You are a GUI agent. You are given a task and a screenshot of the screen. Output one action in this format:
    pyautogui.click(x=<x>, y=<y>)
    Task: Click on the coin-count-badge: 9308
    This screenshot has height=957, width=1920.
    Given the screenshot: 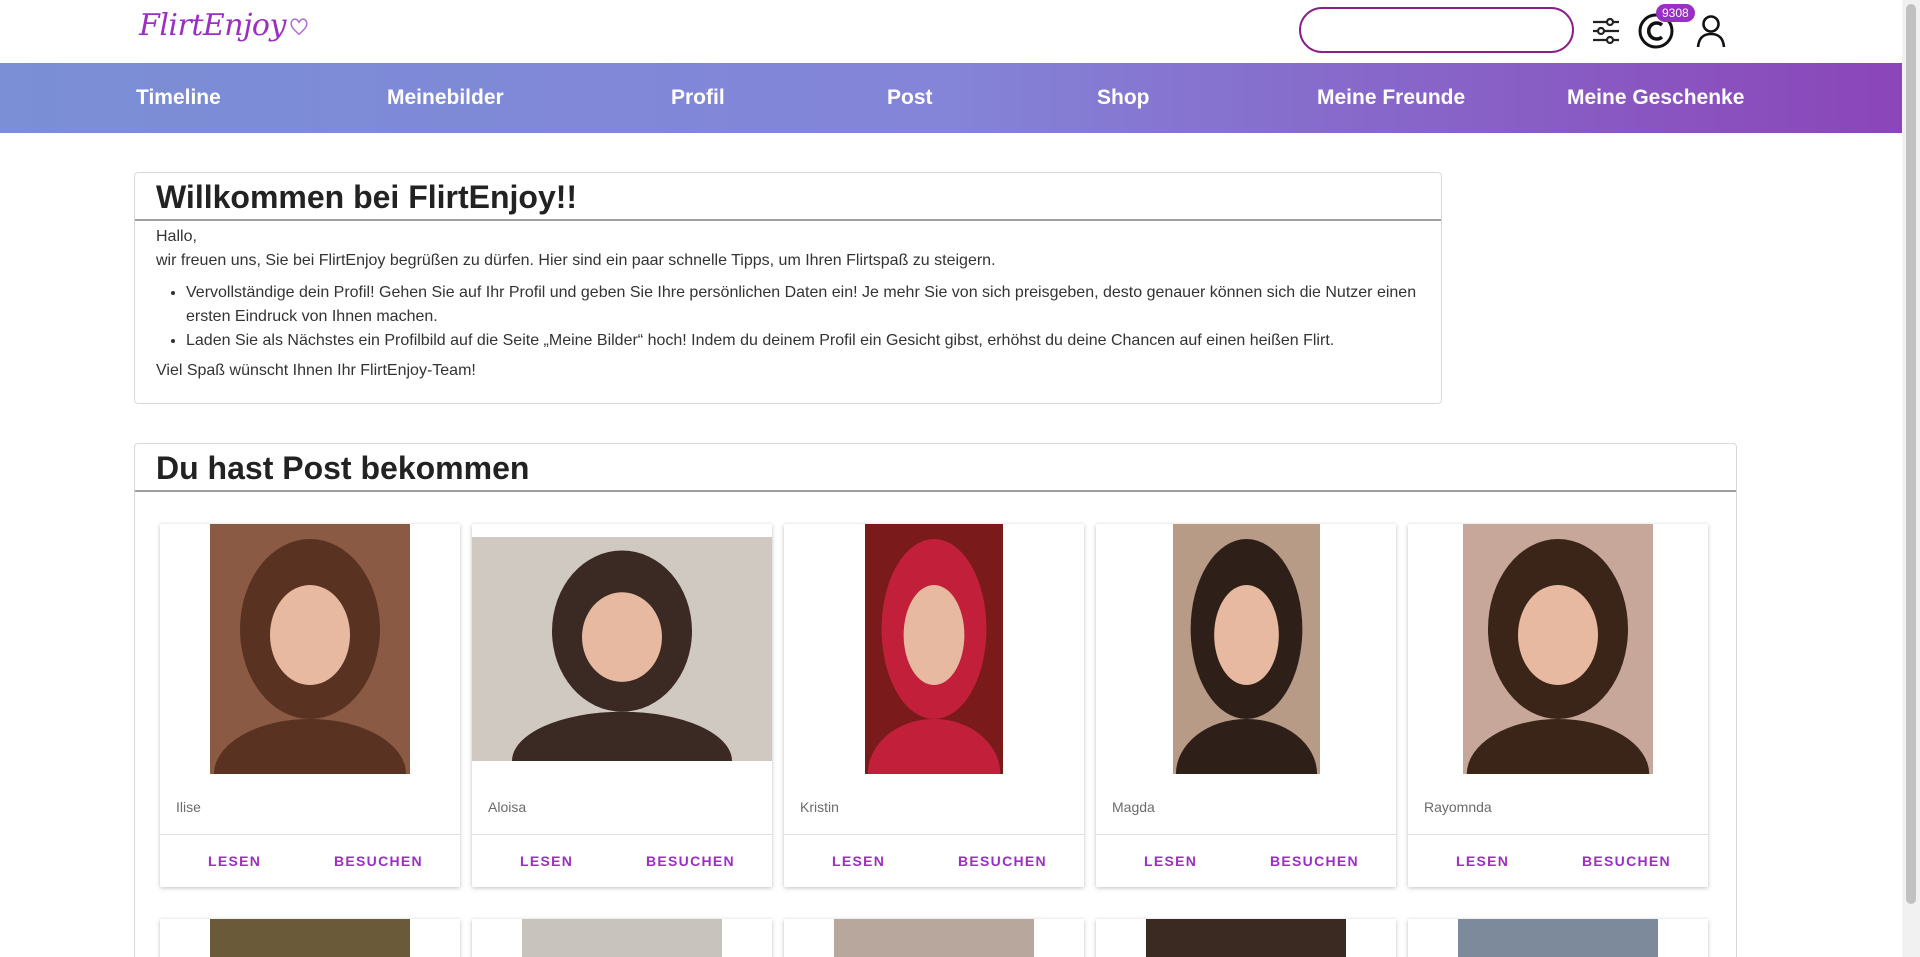 What is the action you would take?
    pyautogui.click(x=1675, y=13)
    